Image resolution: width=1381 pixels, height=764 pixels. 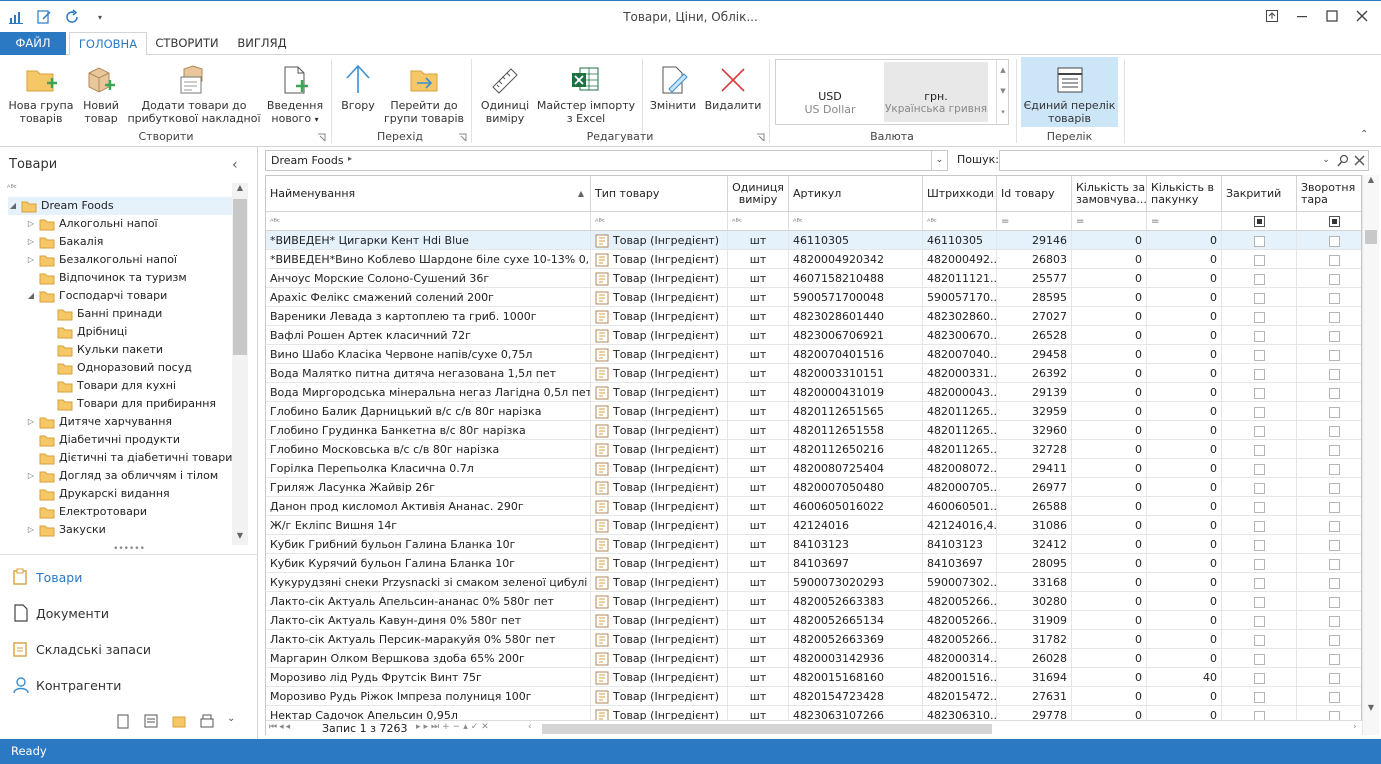 What do you see at coordinates (151, 721) in the screenshot?
I see `documents-icon` at bounding box center [151, 721].